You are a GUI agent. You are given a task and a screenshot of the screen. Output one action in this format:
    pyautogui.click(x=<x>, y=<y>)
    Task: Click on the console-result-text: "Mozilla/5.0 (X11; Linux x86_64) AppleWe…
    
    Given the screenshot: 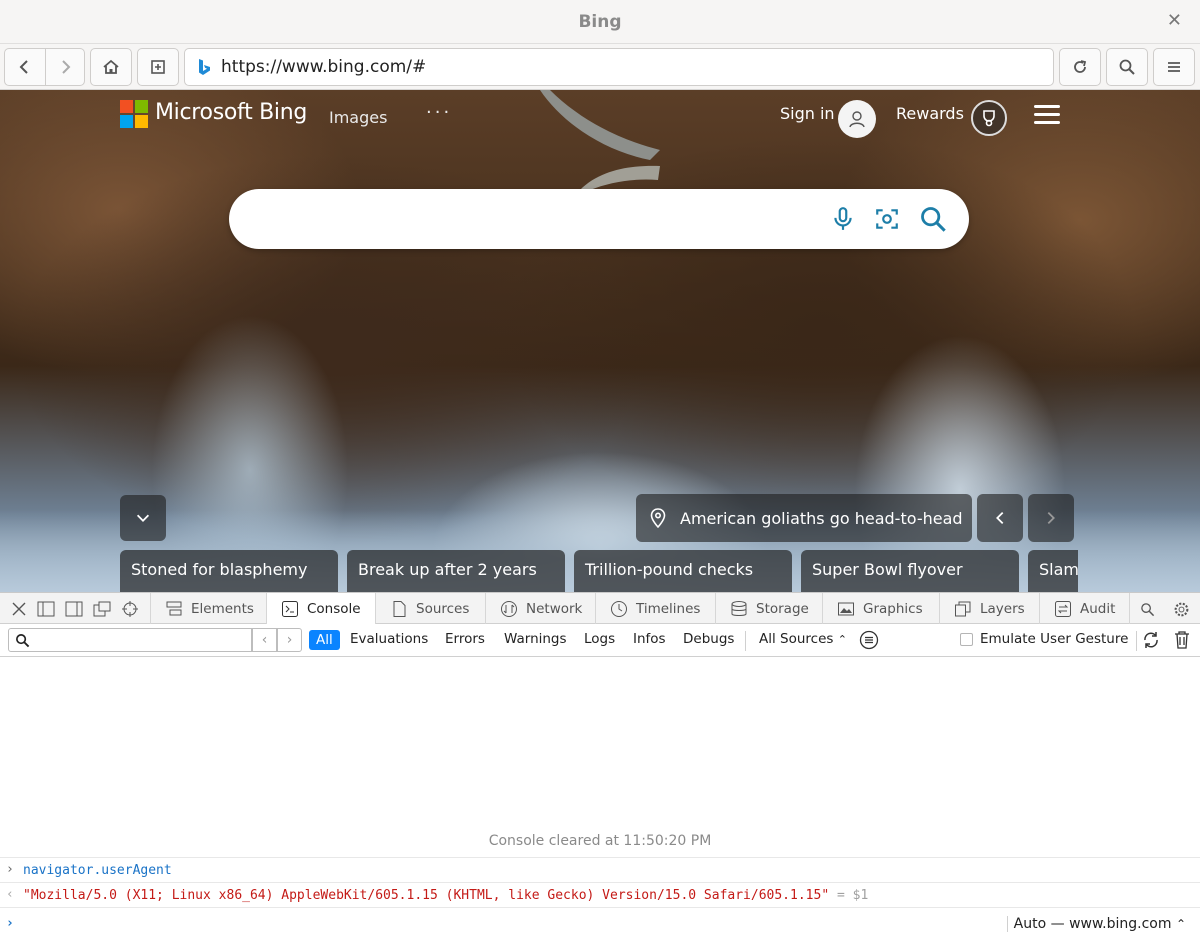 What is the action you would take?
    pyautogui.click(x=426, y=895)
    